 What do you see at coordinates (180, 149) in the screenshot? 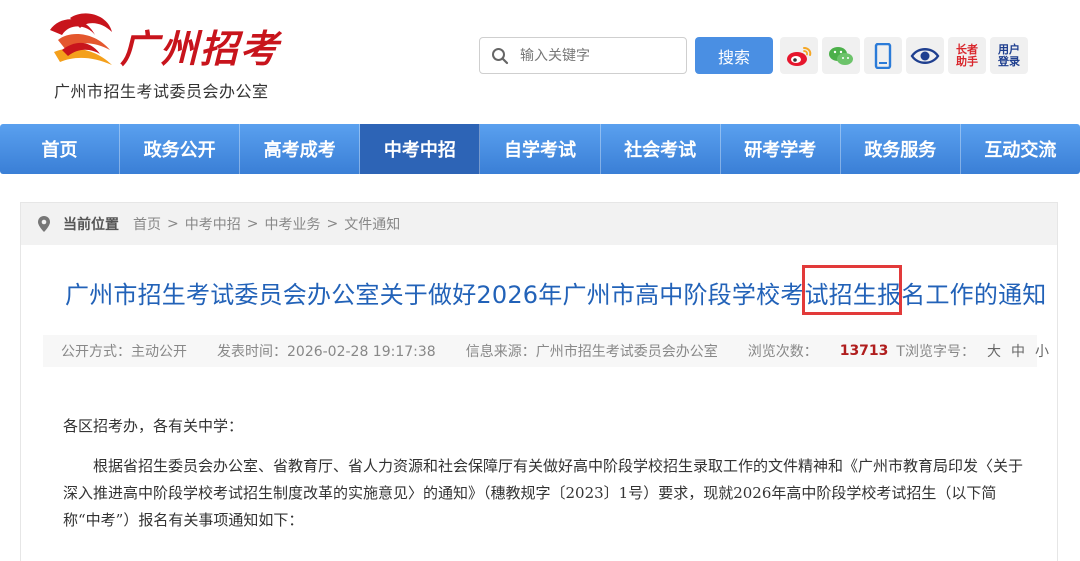
I see `nav-item-government-affairs: 政务公开` at bounding box center [180, 149].